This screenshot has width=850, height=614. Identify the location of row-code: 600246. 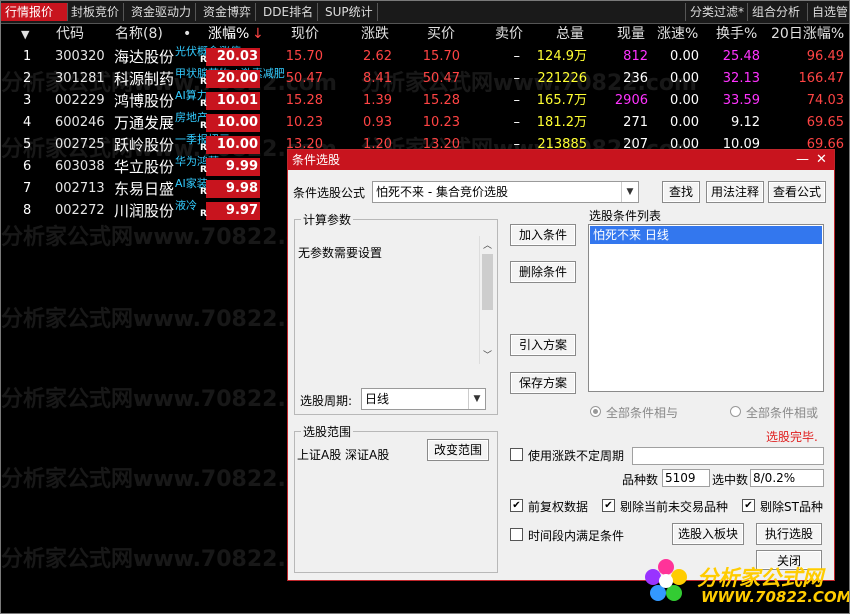
(80, 122).